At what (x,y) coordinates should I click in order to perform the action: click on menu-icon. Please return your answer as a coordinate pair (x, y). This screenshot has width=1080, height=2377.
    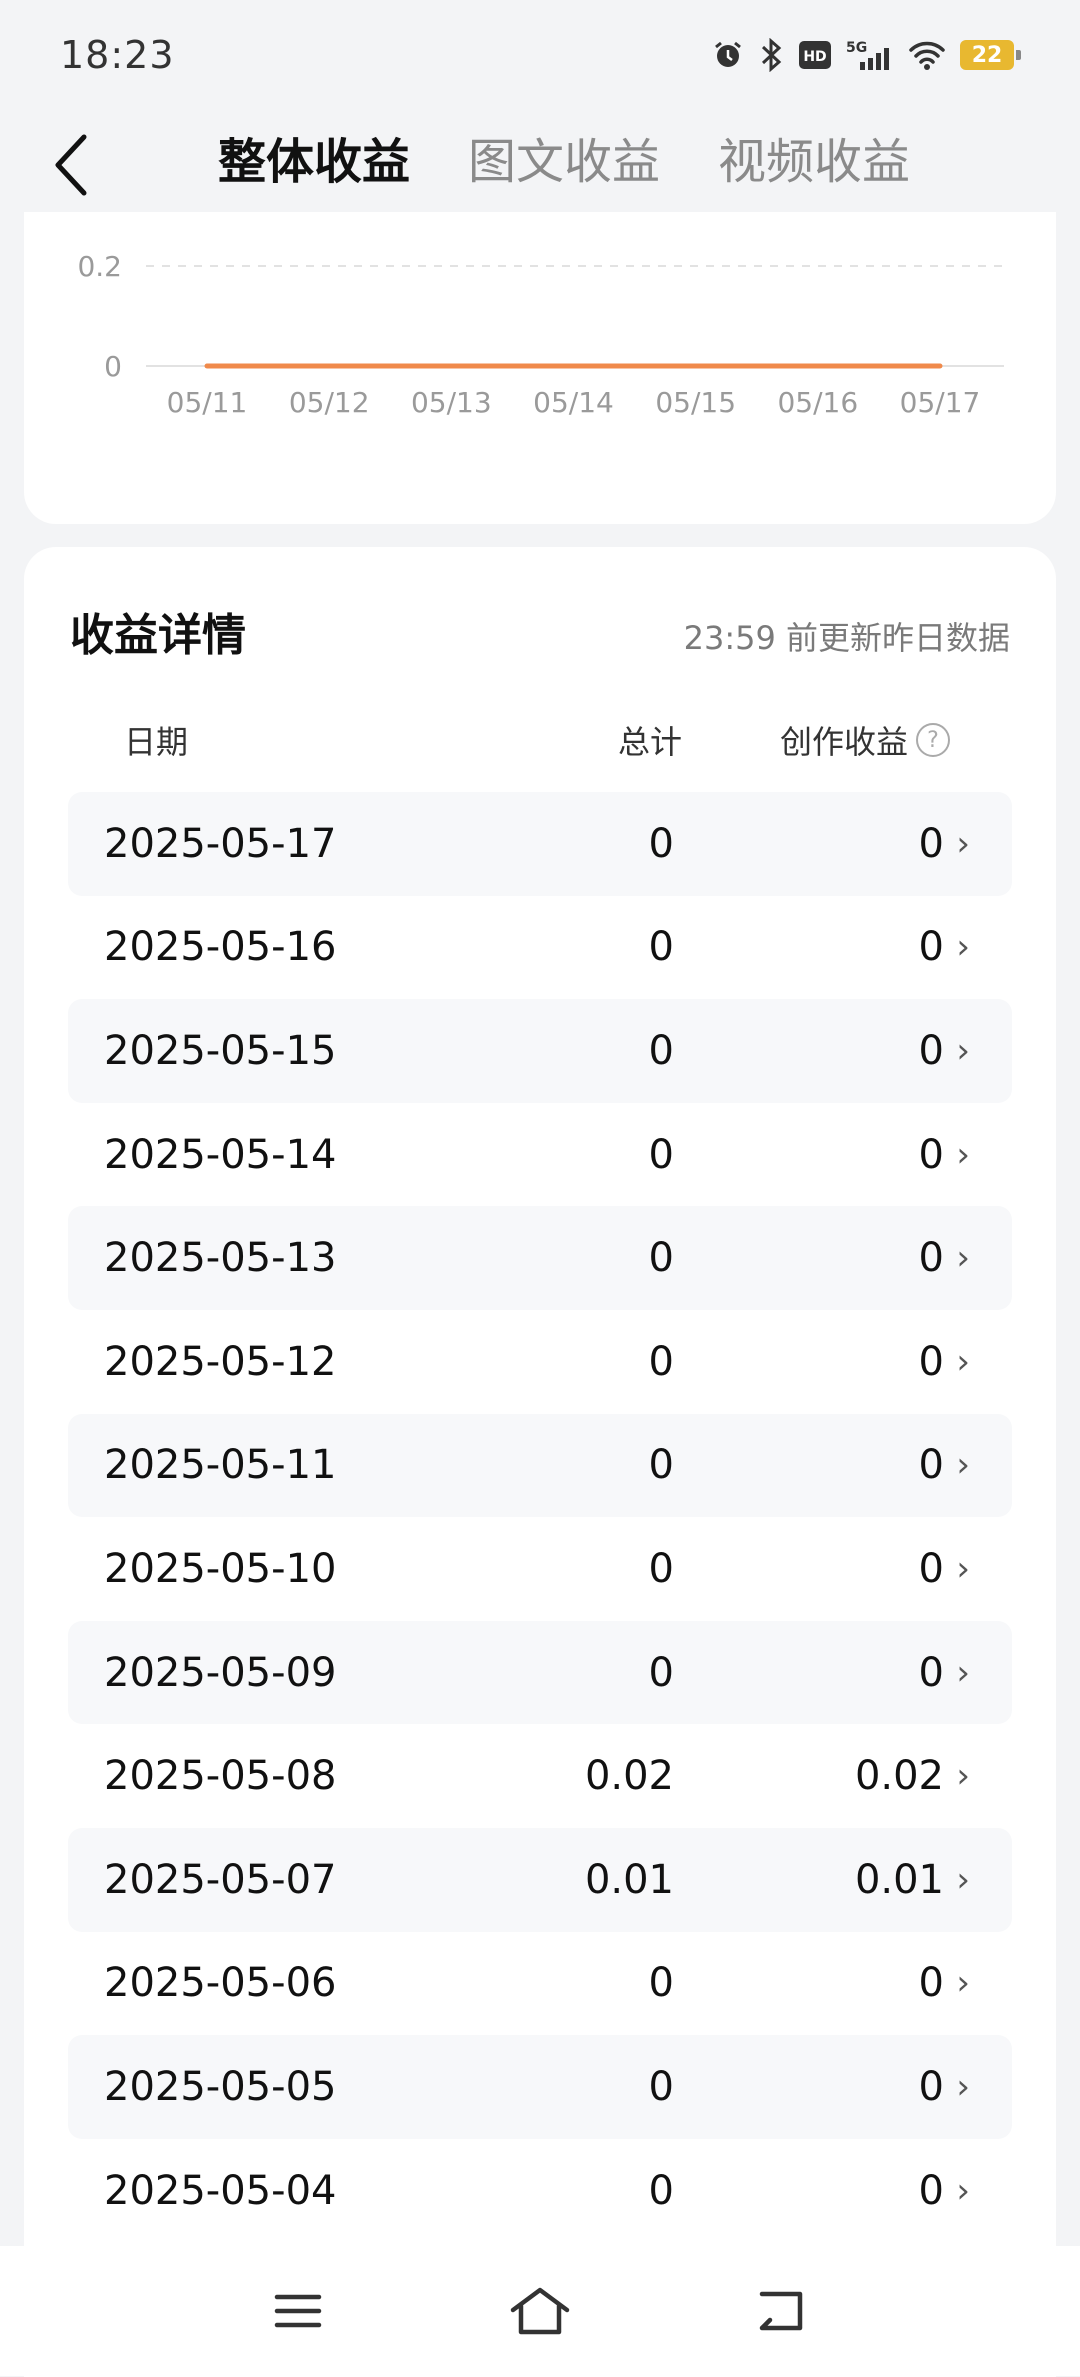
    Looking at the image, I should click on (298, 2311).